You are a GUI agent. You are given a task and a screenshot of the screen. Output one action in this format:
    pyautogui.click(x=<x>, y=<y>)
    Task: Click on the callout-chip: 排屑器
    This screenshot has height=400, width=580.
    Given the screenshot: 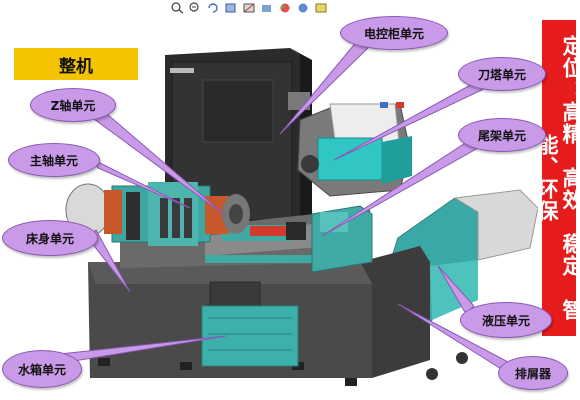 What is the action you would take?
    pyautogui.click(x=533, y=373)
    